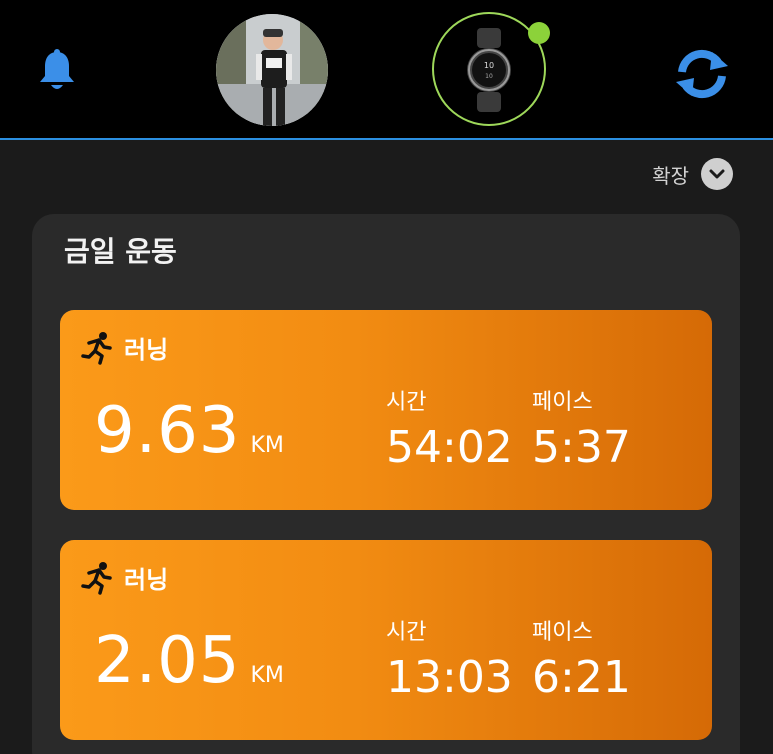 The width and height of the screenshot is (773, 754). What do you see at coordinates (539, 33) in the screenshot?
I see `device-status-dot` at bounding box center [539, 33].